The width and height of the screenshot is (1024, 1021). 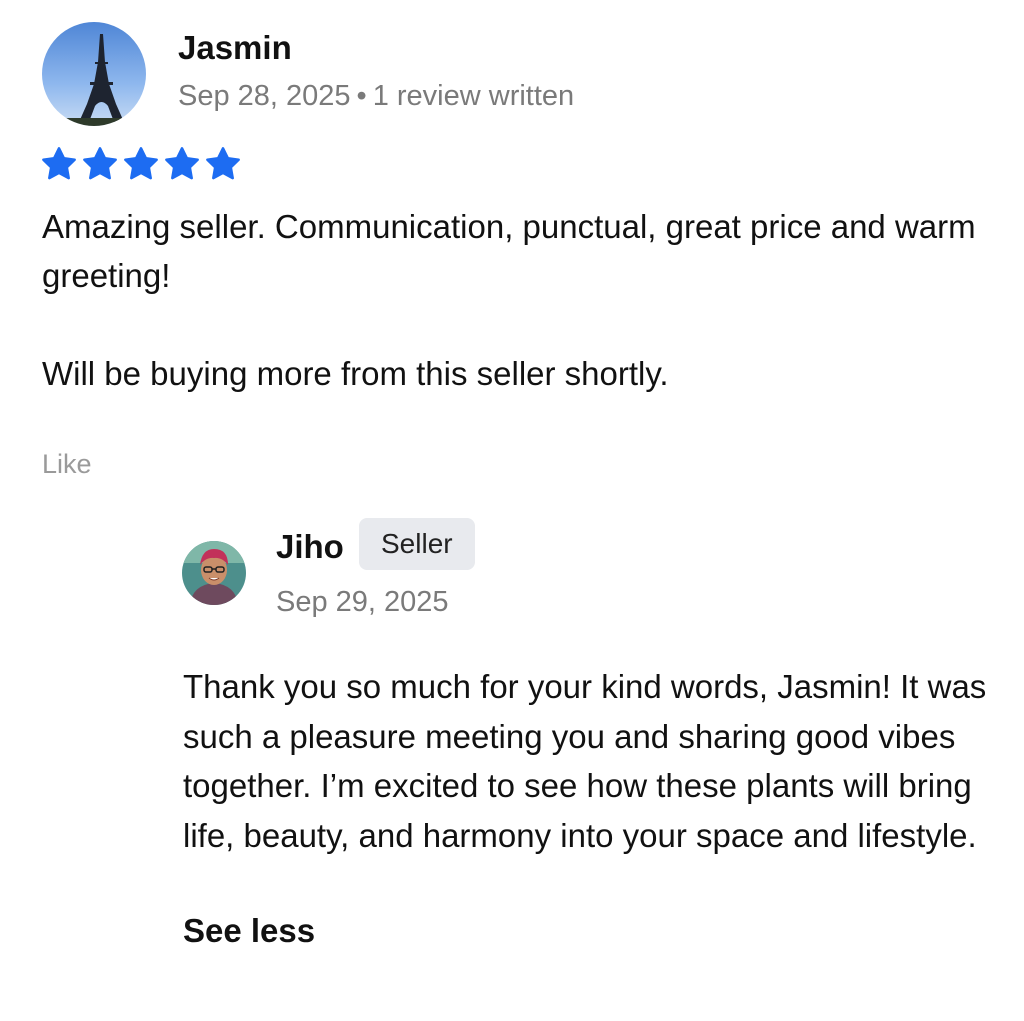 I want to click on seller-avatar, so click(x=214, y=573).